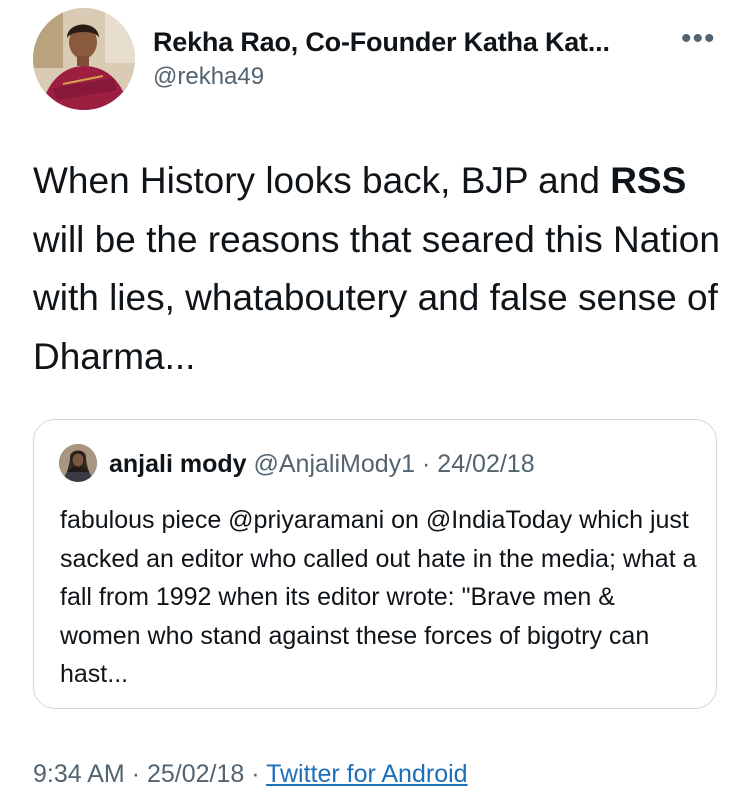 The height and width of the screenshot is (795, 750). What do you see at coordinates (648, 180) in the screenshot?
I see `tweet-text-bold: RSS` at bounding box center [648, 180].